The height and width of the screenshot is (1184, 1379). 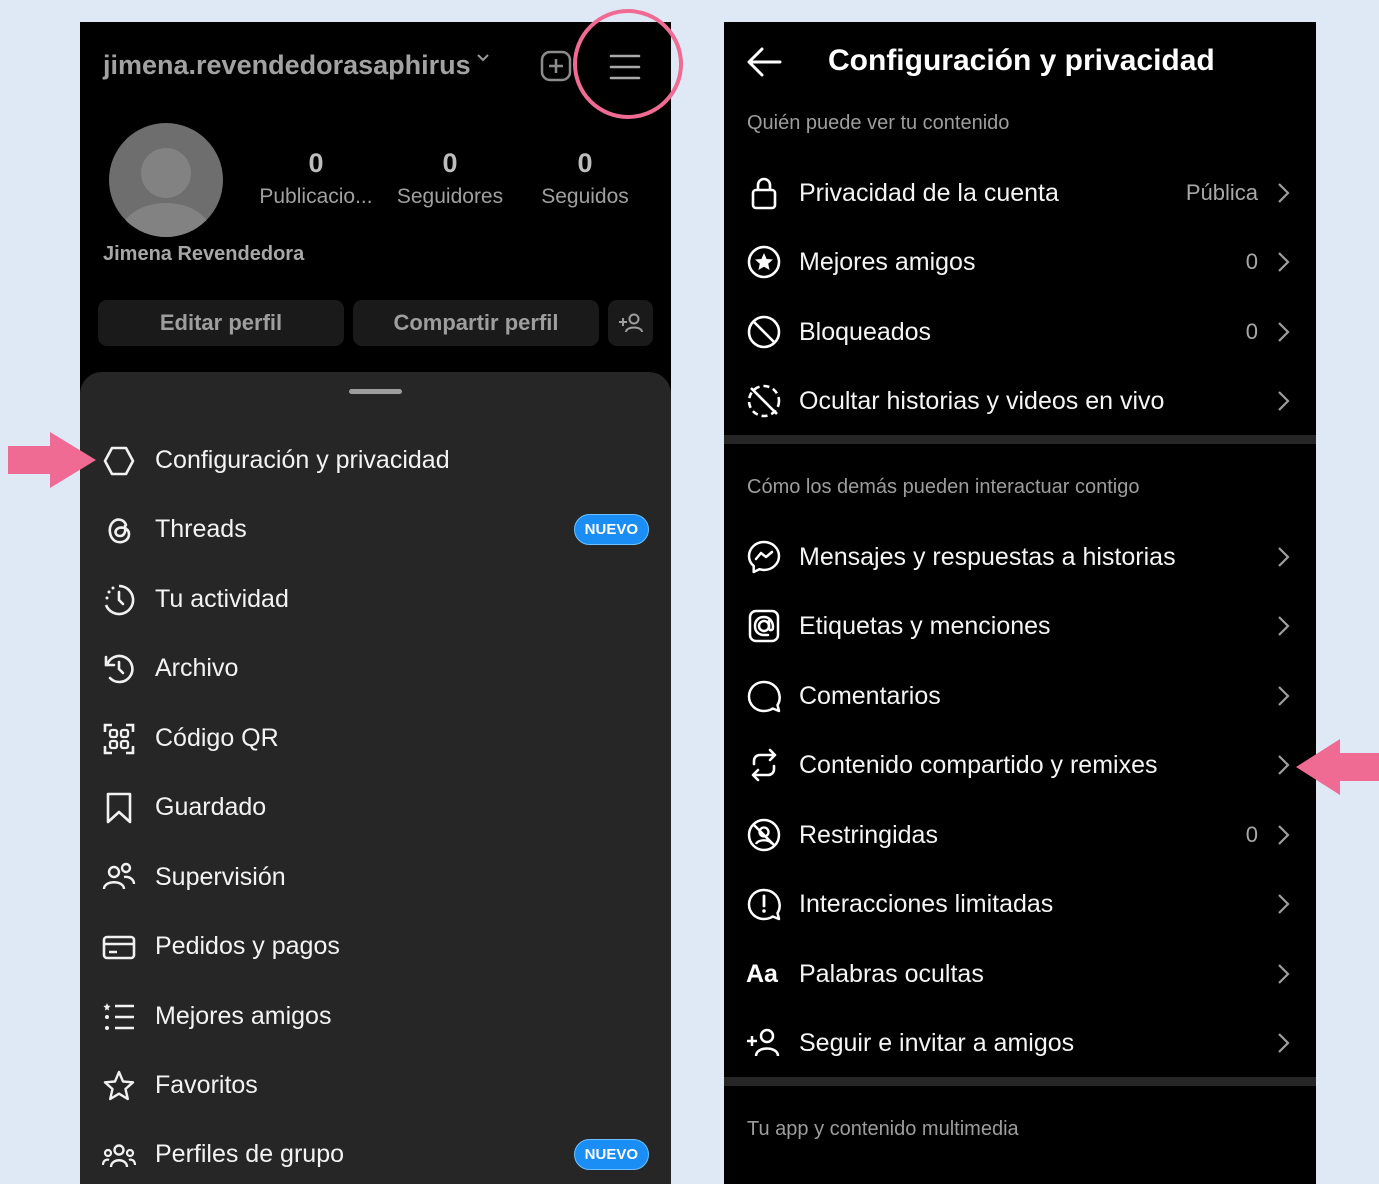 I want to click on profile-username: jimena.revendedorasaphirus, so click(x=287, y=65).